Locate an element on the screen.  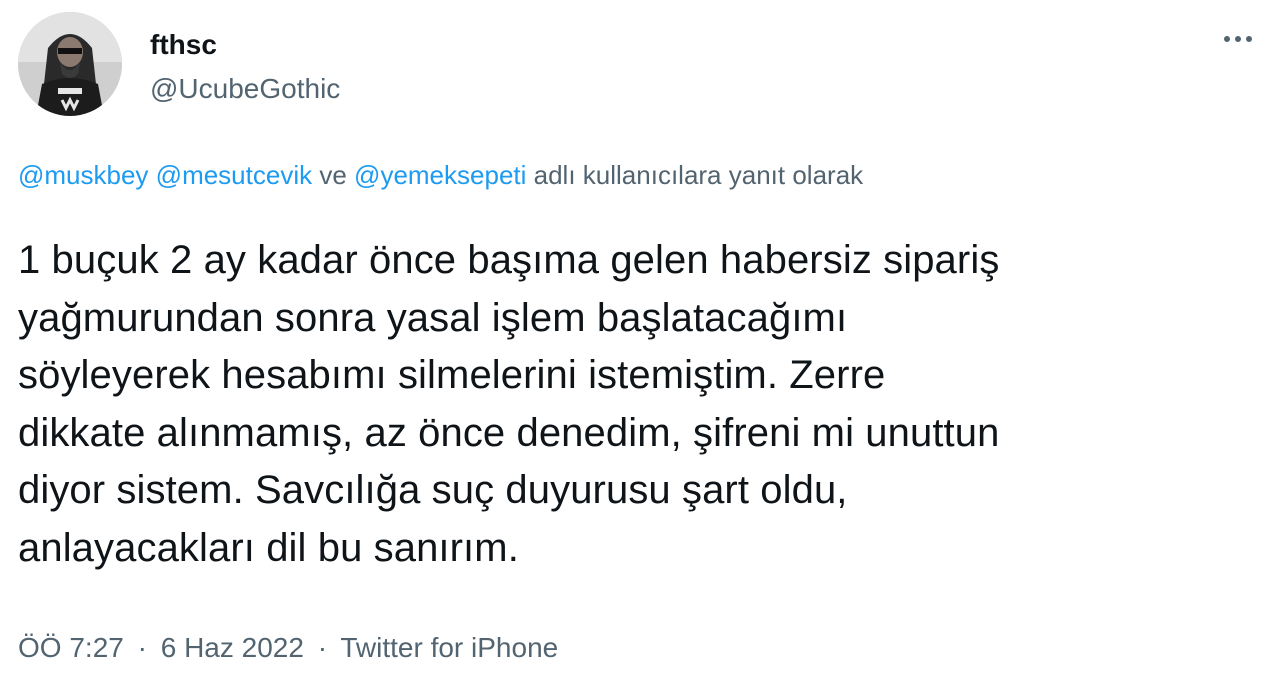
author-display-name: fthsc is located at coordinates (245, 45).